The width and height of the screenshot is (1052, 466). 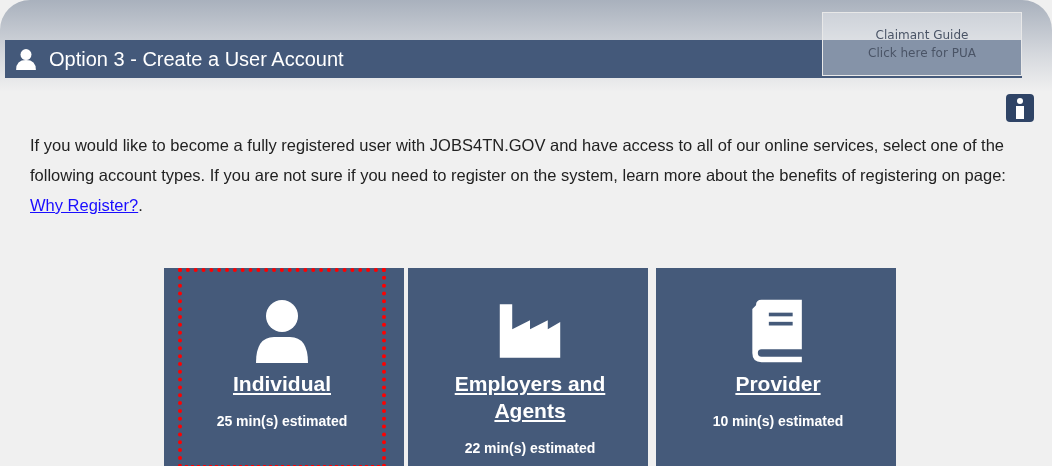 What do you see at coordinates (84, 205) in the screenshot?
I see `why-register-link: Why Register?` at bounding box center [84, 205].